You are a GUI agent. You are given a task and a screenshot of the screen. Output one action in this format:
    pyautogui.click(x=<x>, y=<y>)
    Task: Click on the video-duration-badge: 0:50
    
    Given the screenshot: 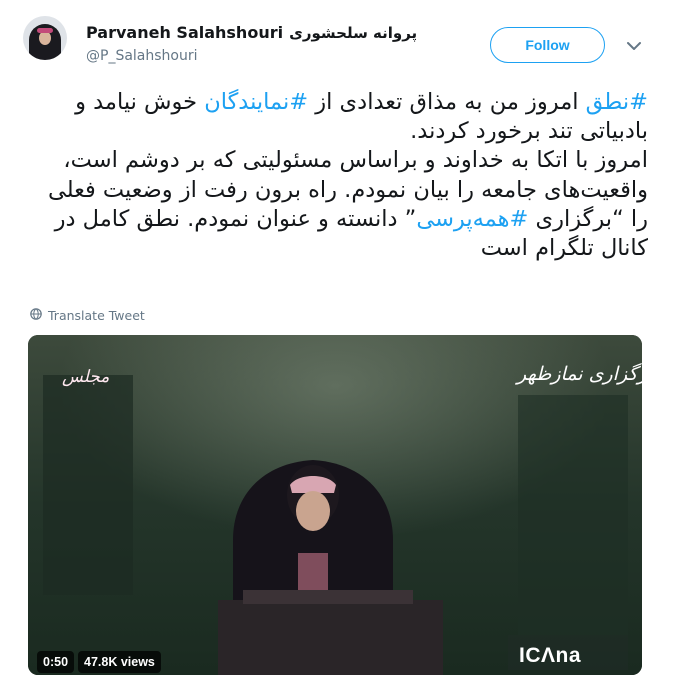 What is the action you would take?
    pyautogui.click(x=56, y=662)
    